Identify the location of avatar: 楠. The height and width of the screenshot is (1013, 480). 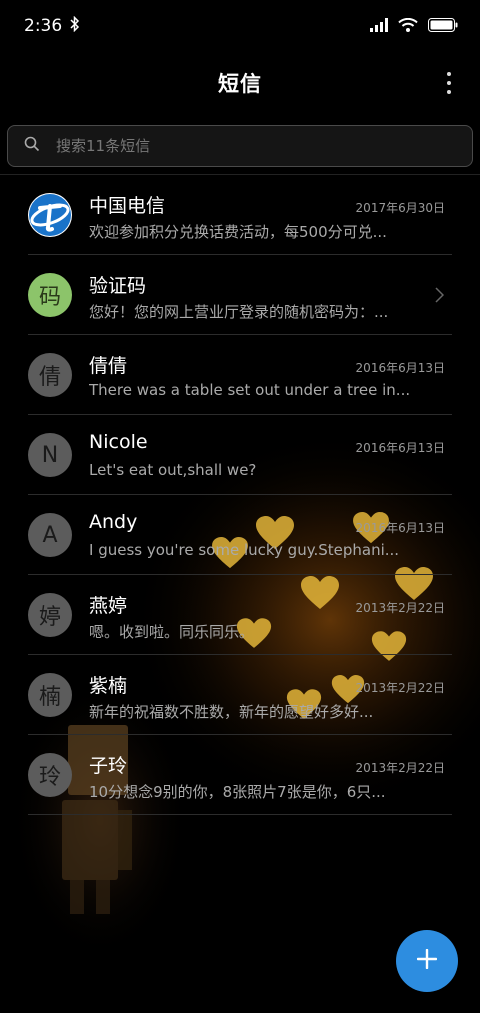
(50, 695).